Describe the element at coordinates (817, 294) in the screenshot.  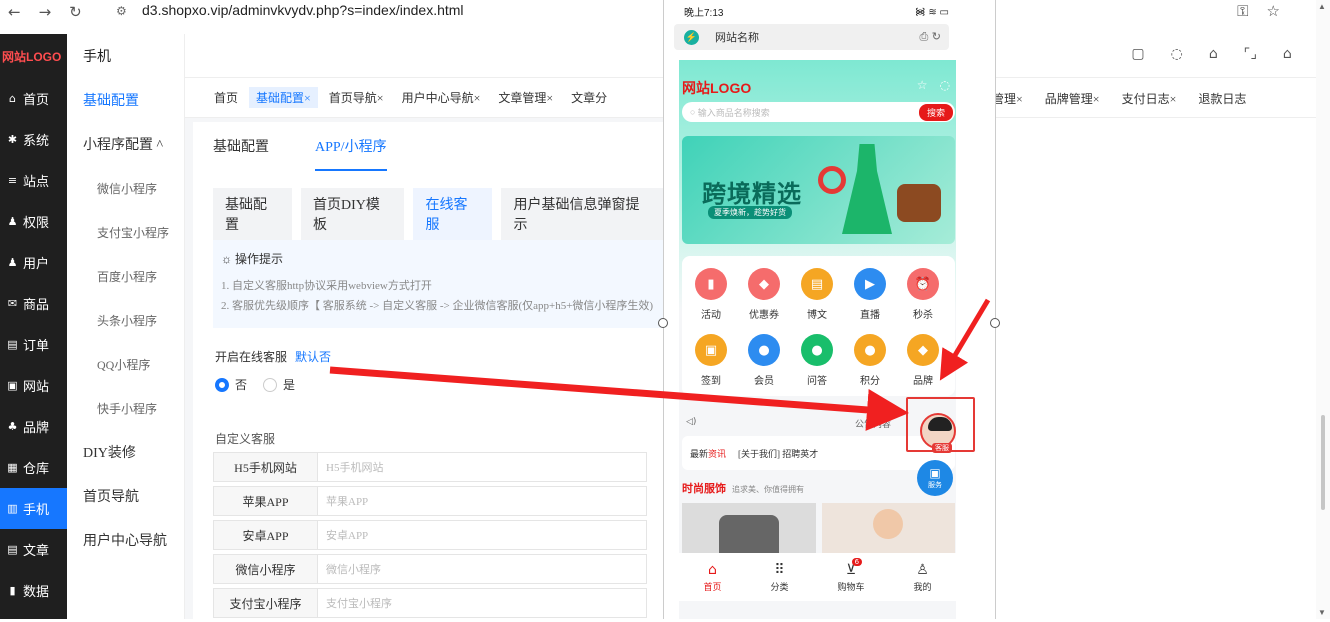
I see `nav-grid-item: ▤ 博文` at that location.